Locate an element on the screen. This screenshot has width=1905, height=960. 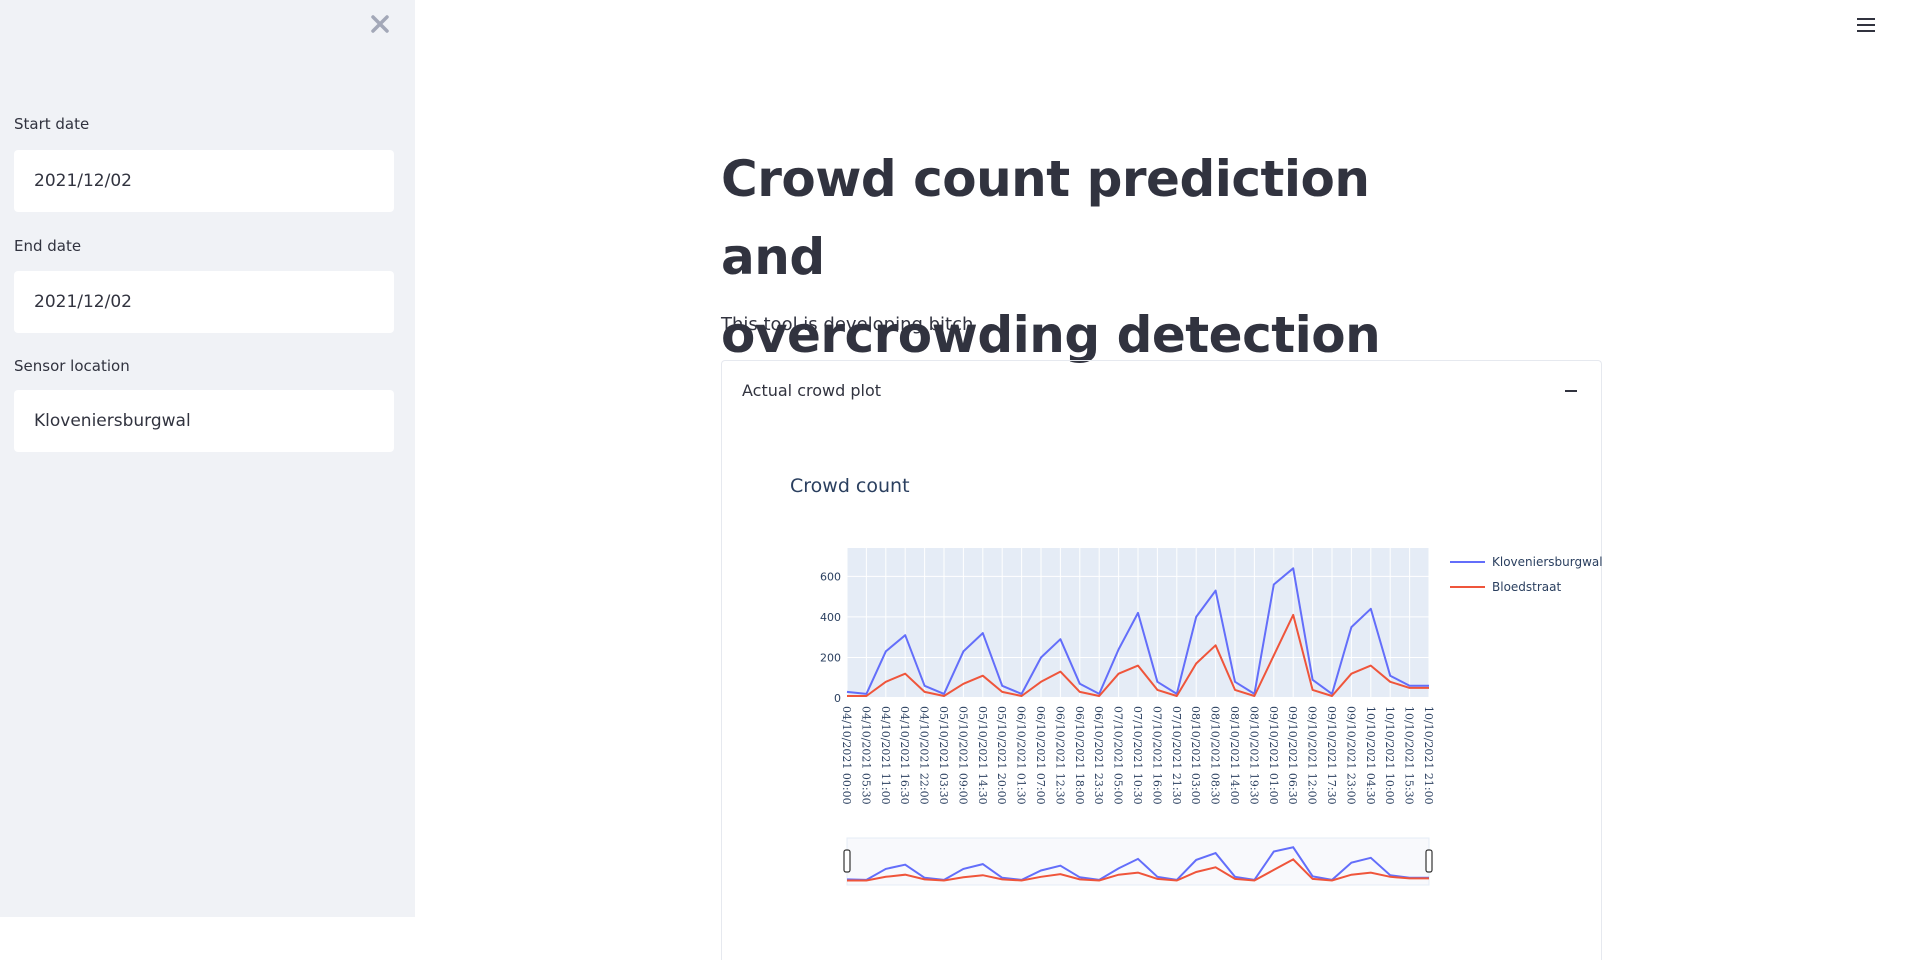
x-tick-label: 08/10/2021 19:30 is located at coordinates (1253, 755).